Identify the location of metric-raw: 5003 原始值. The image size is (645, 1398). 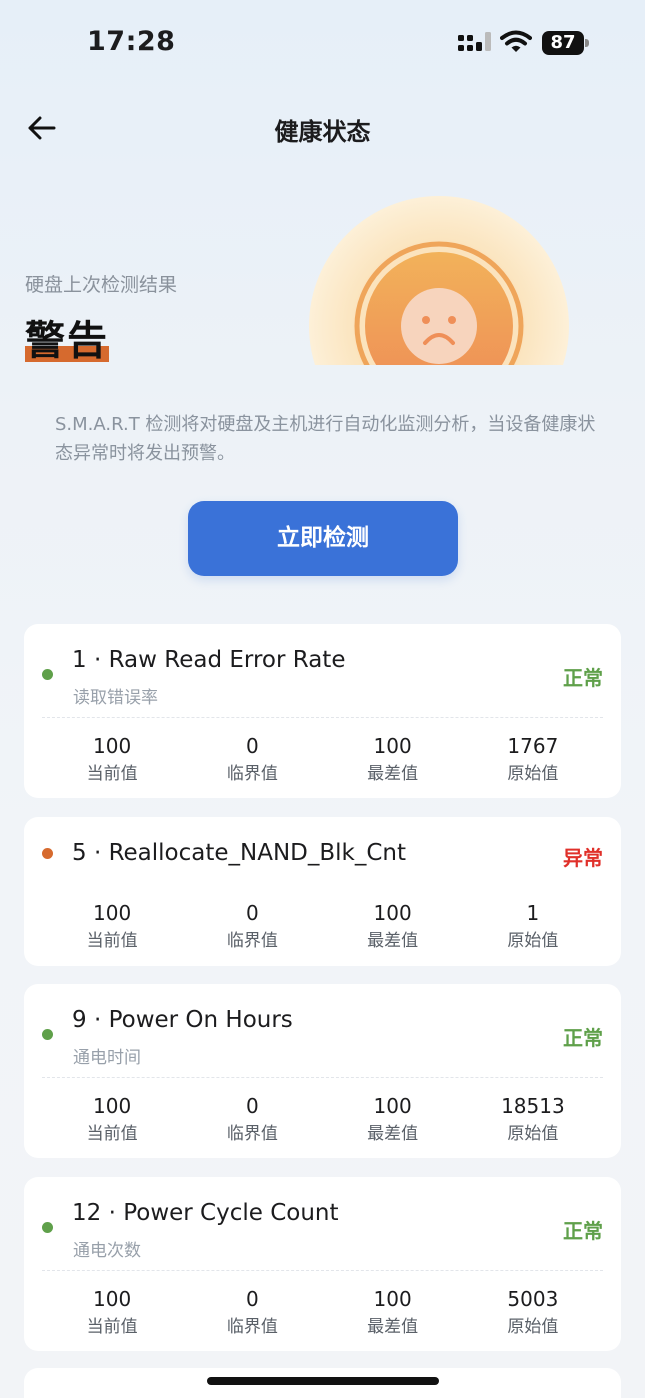
(533, 1312).